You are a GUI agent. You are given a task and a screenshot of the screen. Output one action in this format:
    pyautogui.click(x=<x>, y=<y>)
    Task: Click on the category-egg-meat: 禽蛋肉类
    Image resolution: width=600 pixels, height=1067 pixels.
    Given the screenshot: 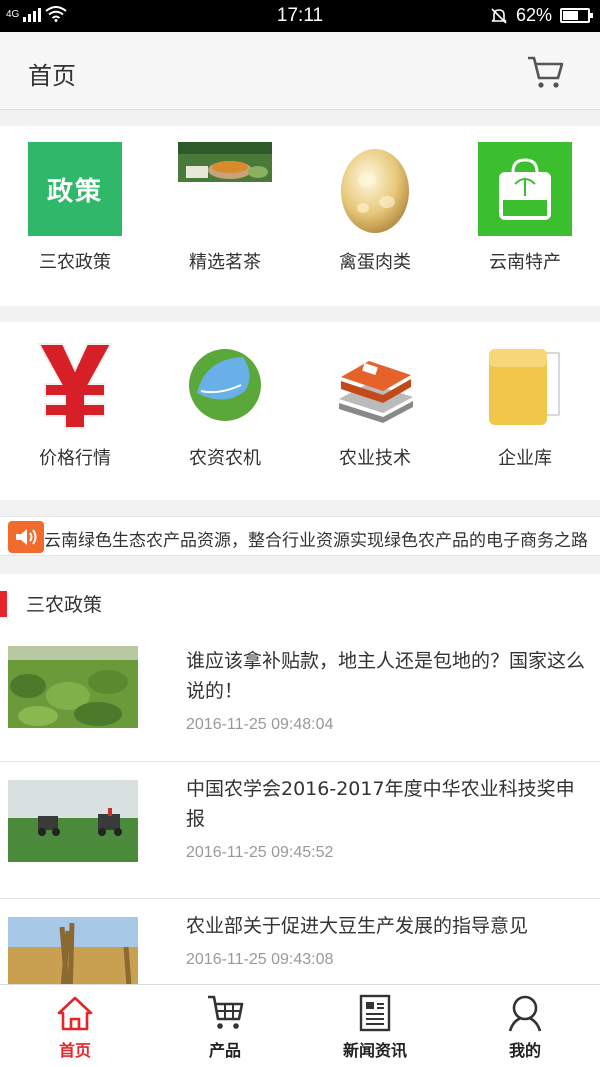 What is the action you would take?
    pyautogui.click(x=375, y=216)
    